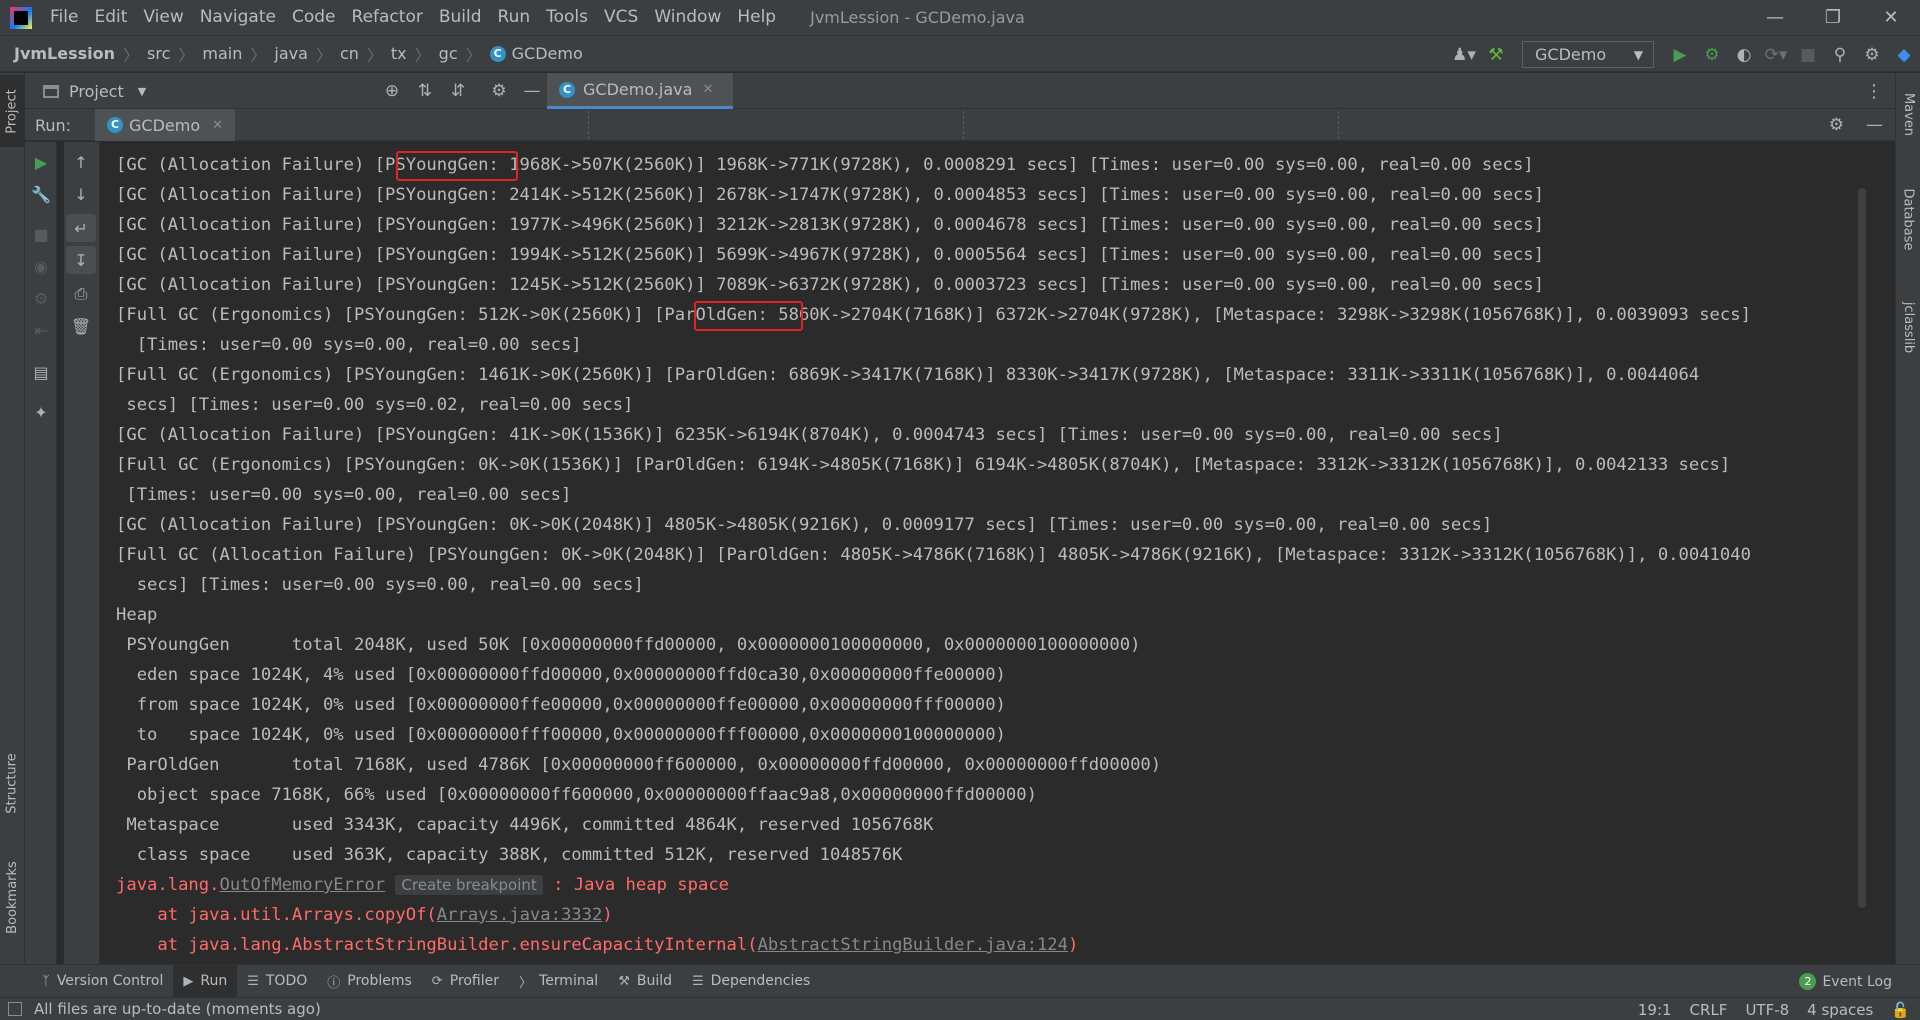  I want to click on tool-todo: ☰ TODO, so click(277, 981).